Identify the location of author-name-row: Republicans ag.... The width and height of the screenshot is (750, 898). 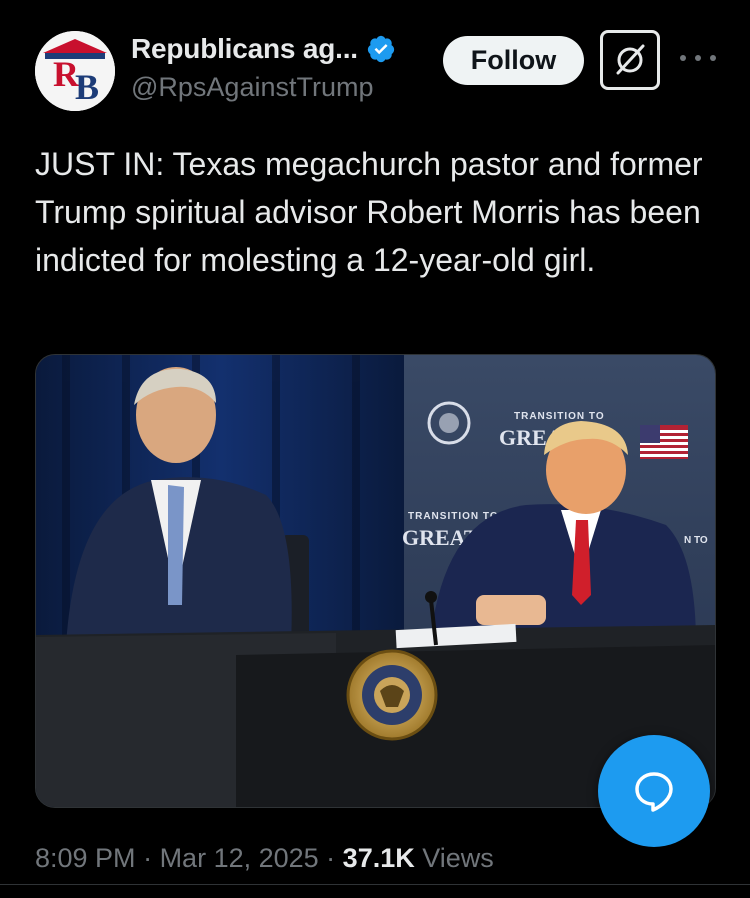
(263, 49).